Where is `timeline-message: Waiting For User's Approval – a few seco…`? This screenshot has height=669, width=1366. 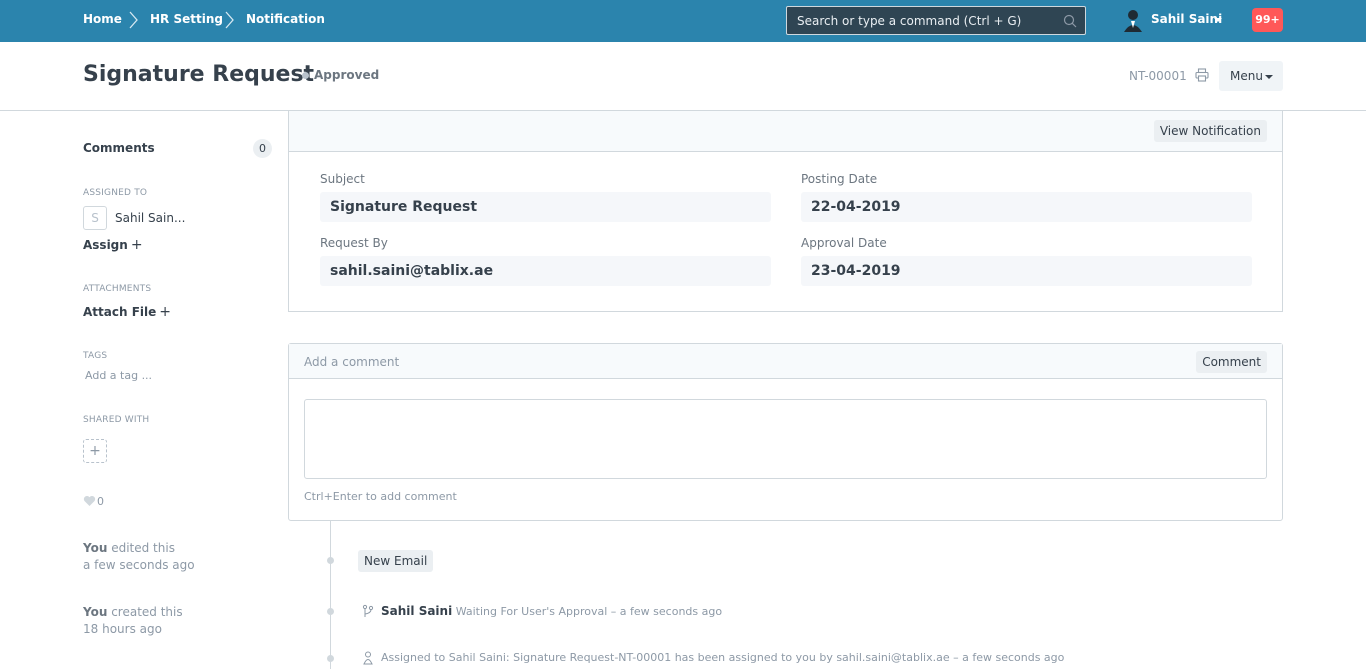
timeline-message: Waiting For User's Approval – a few seco… is located at coordinates (589, 611).